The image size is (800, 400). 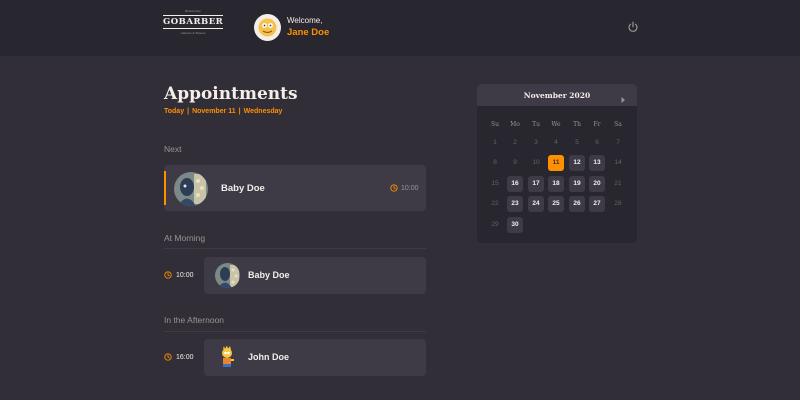 What do you see at coordinates (515, 142) in the screenshot?
I see `calendar-day: 2` at bounding box center [515, 142].